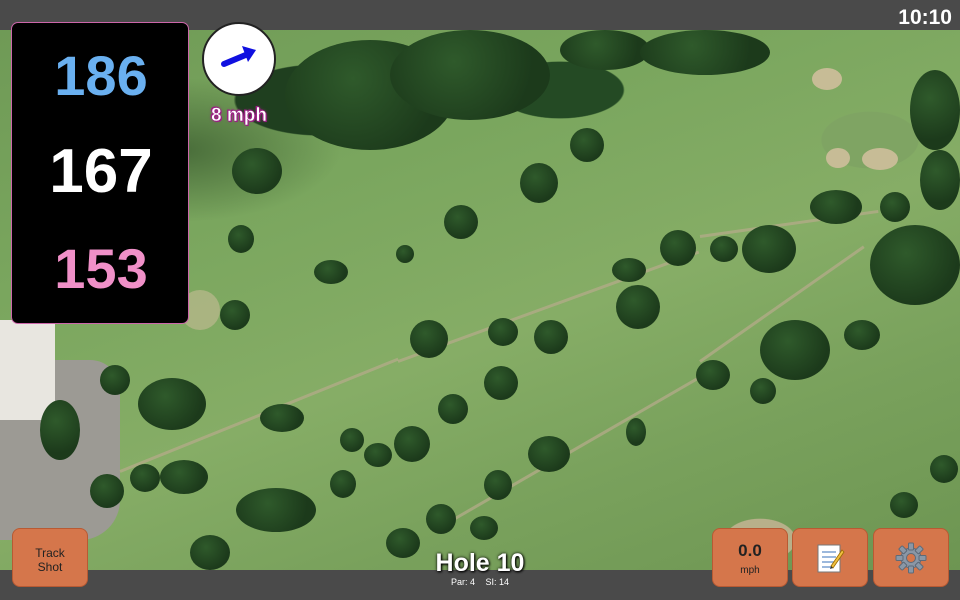  I want to click on stroke-index-label: SI: 14, so click(497, 582).